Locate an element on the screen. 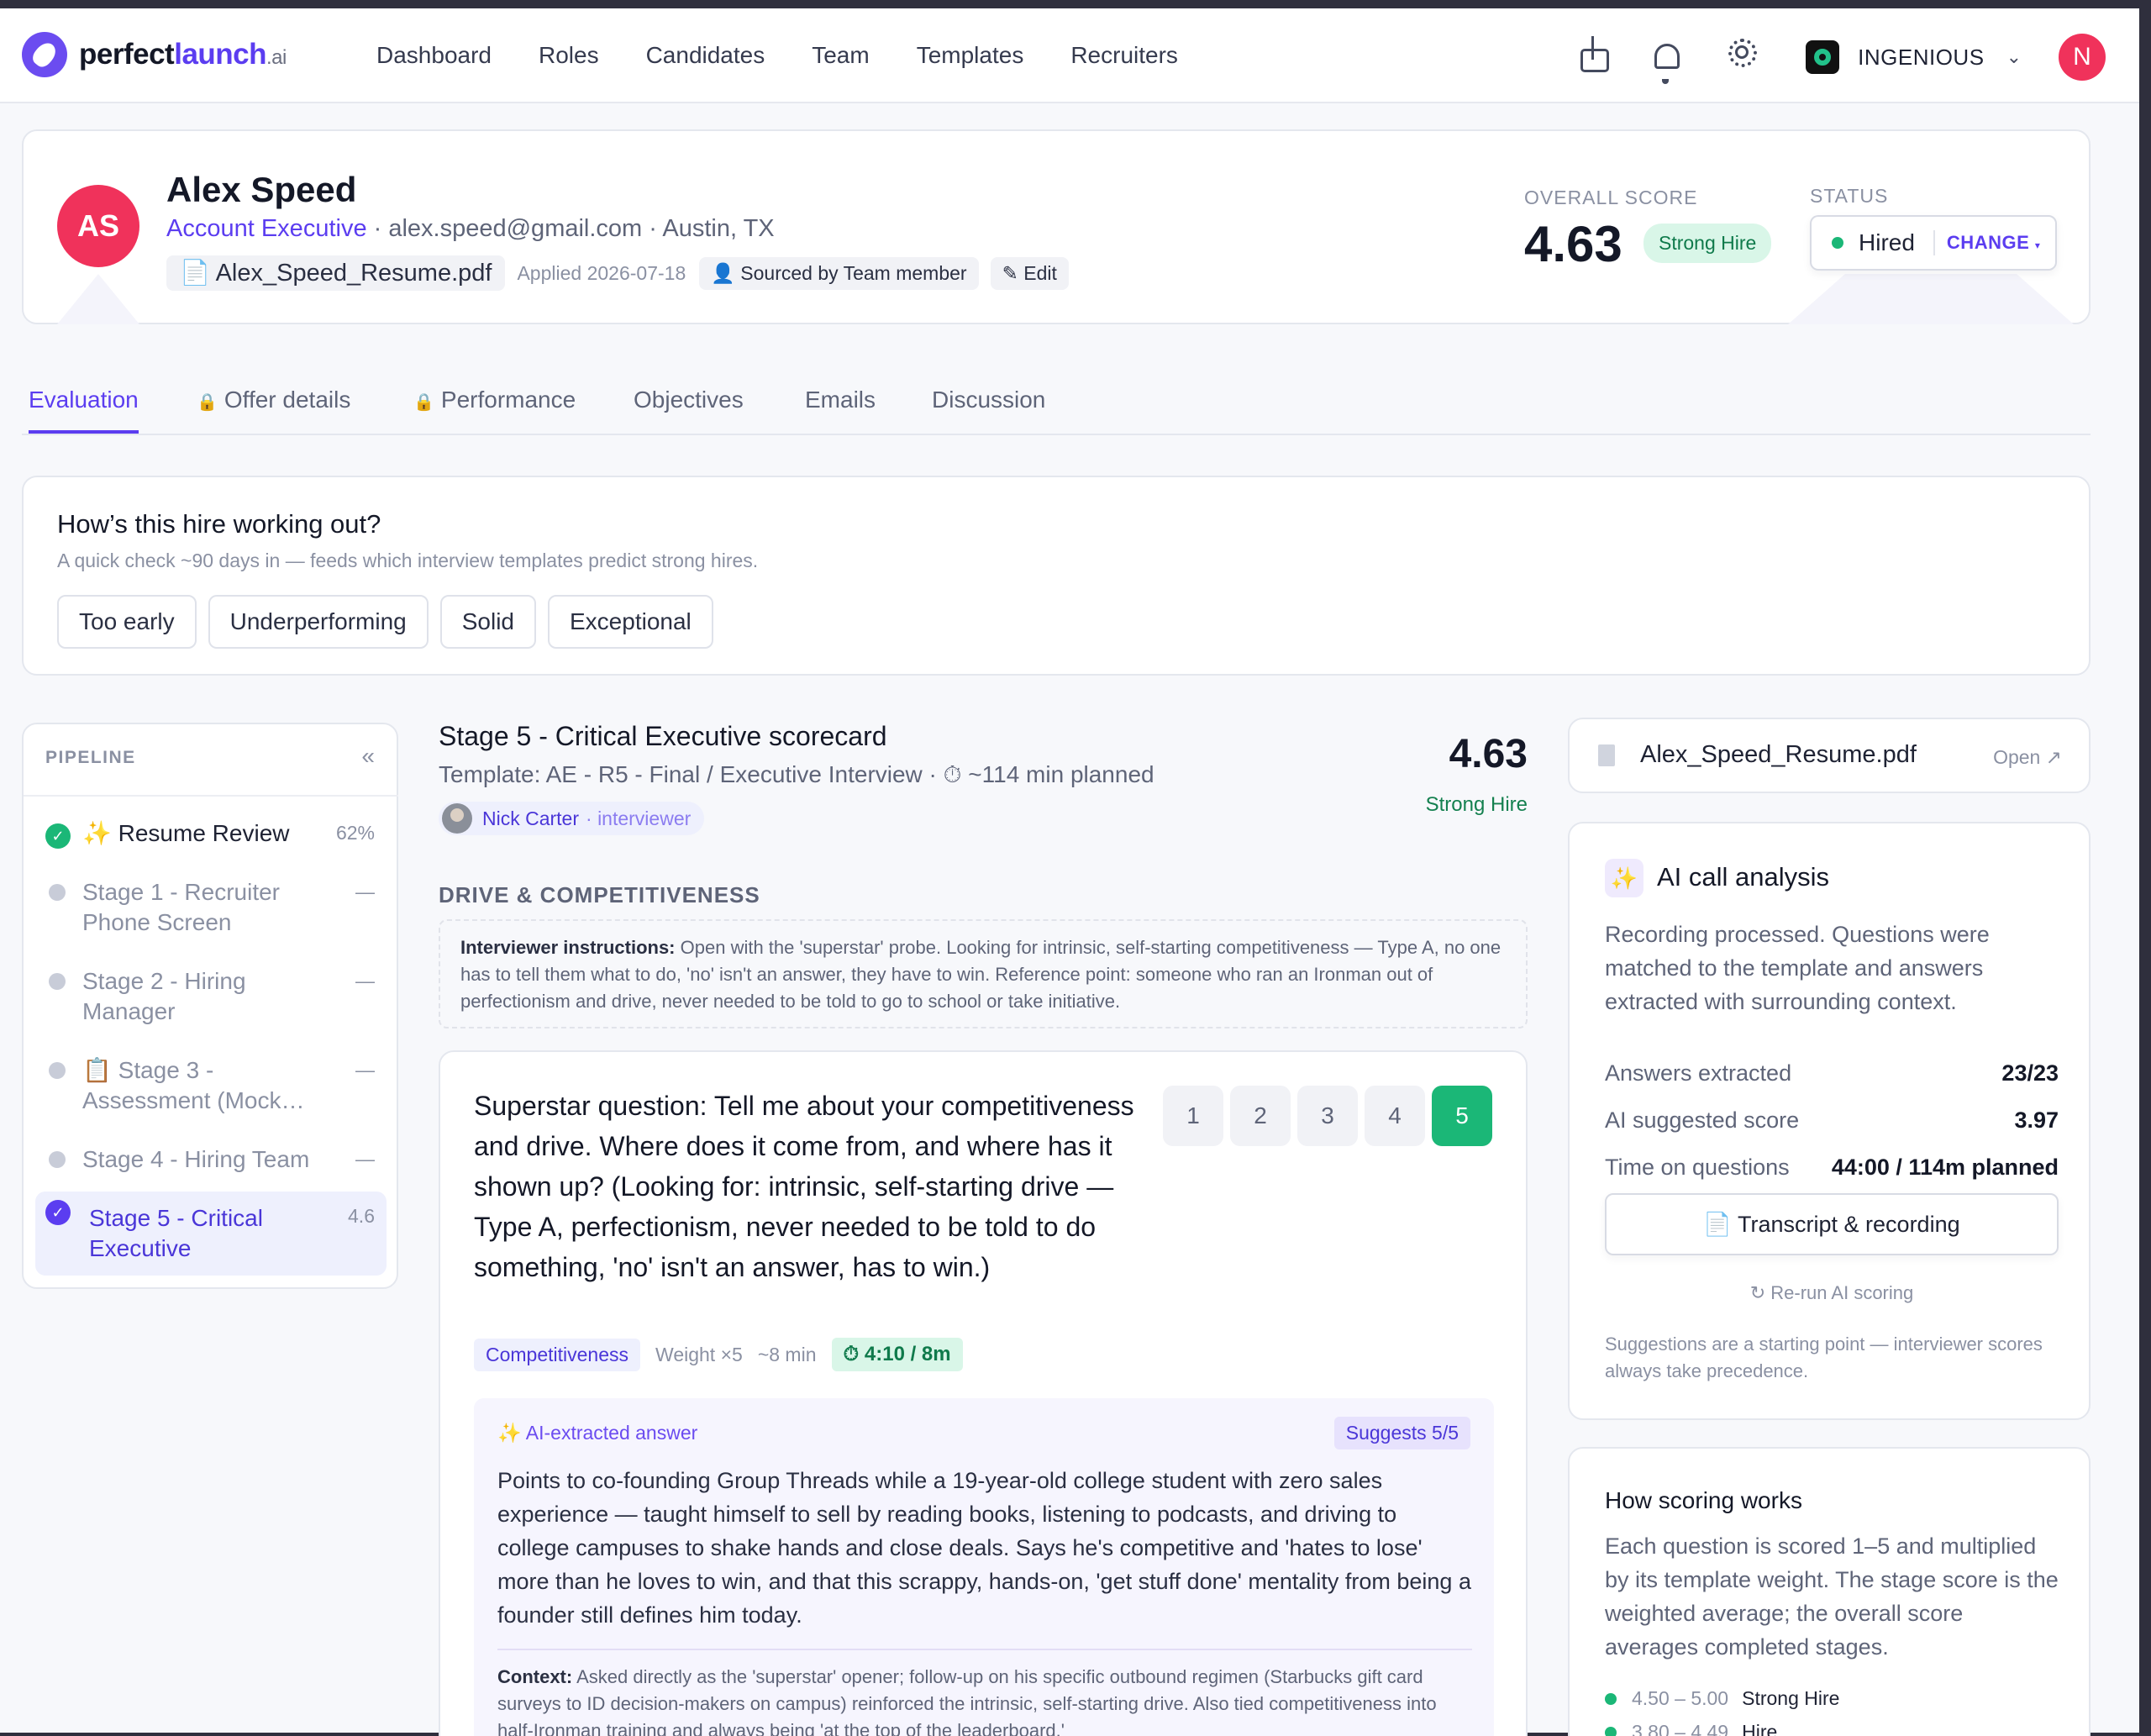  org-name: INGENIOUS is located at coordinates (1921, 57).